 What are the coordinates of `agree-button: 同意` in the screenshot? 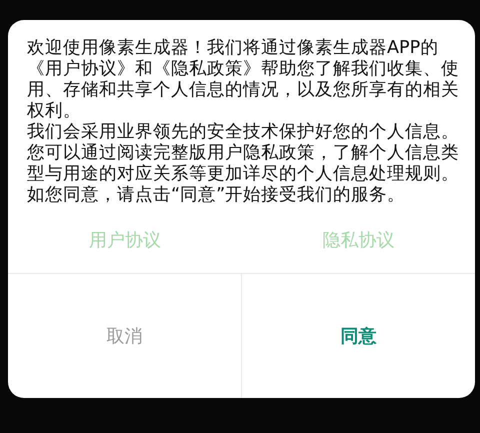 It's located at (358, 336).